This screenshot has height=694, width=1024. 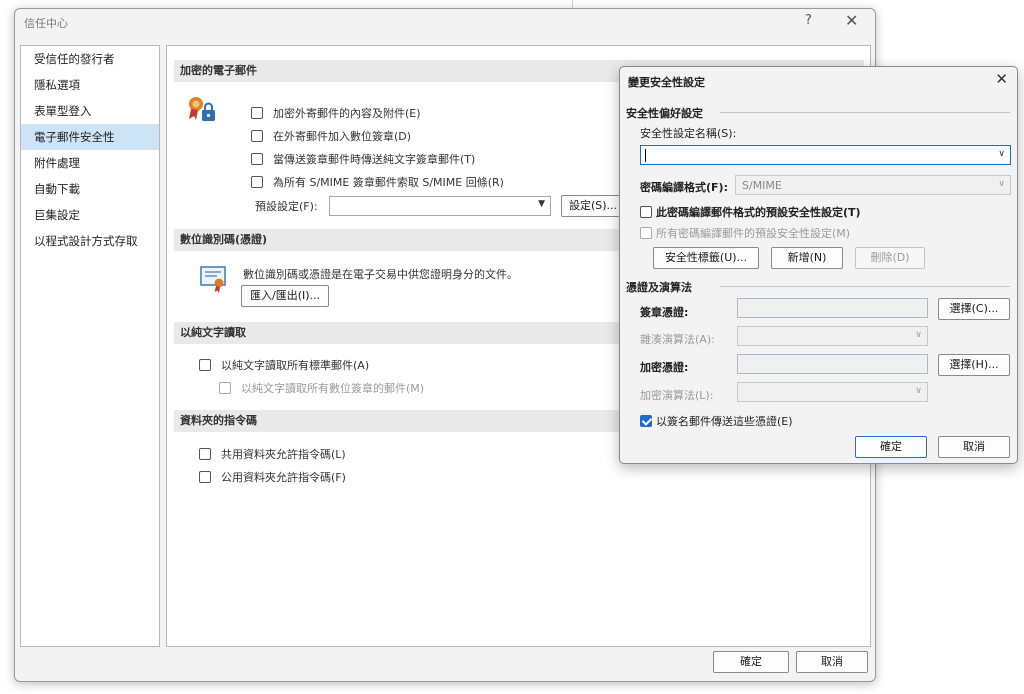 What do you see at coordinates (890, 258) in the screenshot?
I see `delete-button: 刪除(D)` at bounding box center [890, 258].